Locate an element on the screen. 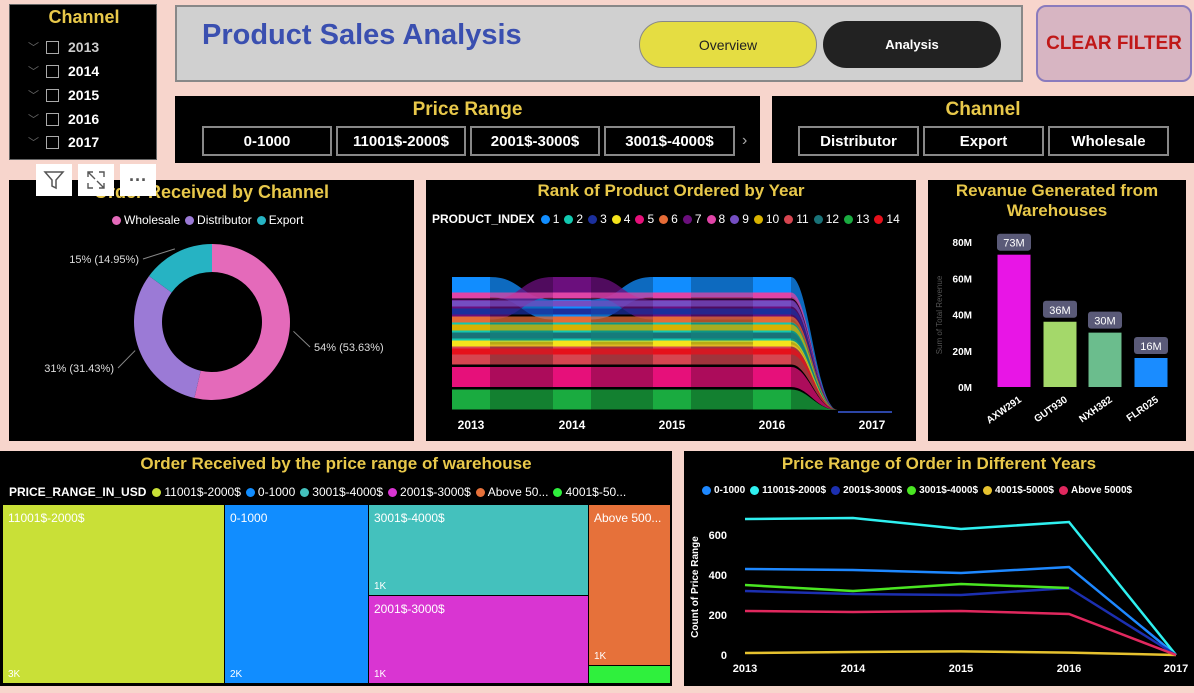 This screenshot has width=1194, height=693. clear-filter-button: CLEAR FILTER is located at coordinates (1114, 43).